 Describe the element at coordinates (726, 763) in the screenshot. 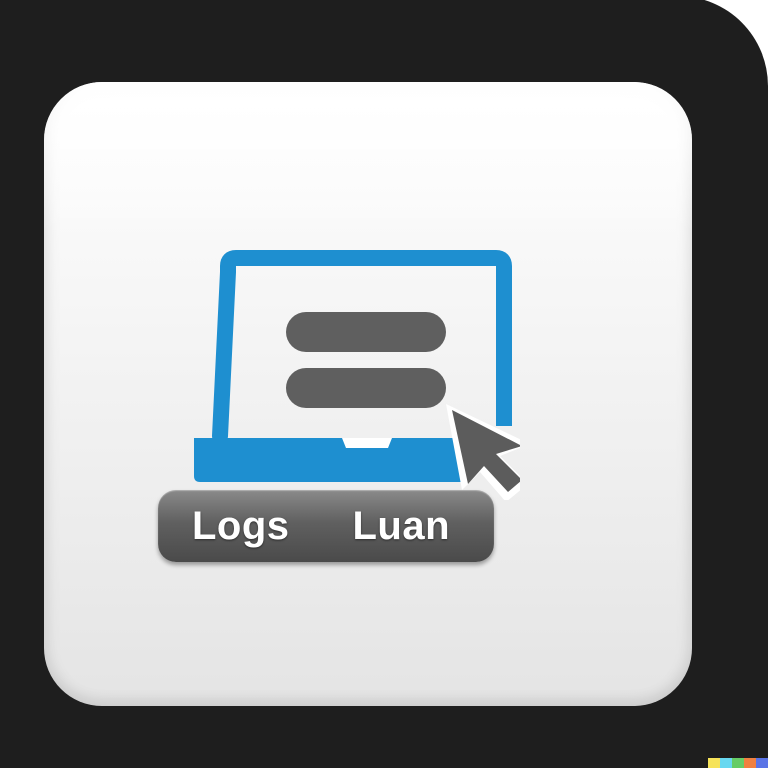

I see `watermark-cyan` at that location.